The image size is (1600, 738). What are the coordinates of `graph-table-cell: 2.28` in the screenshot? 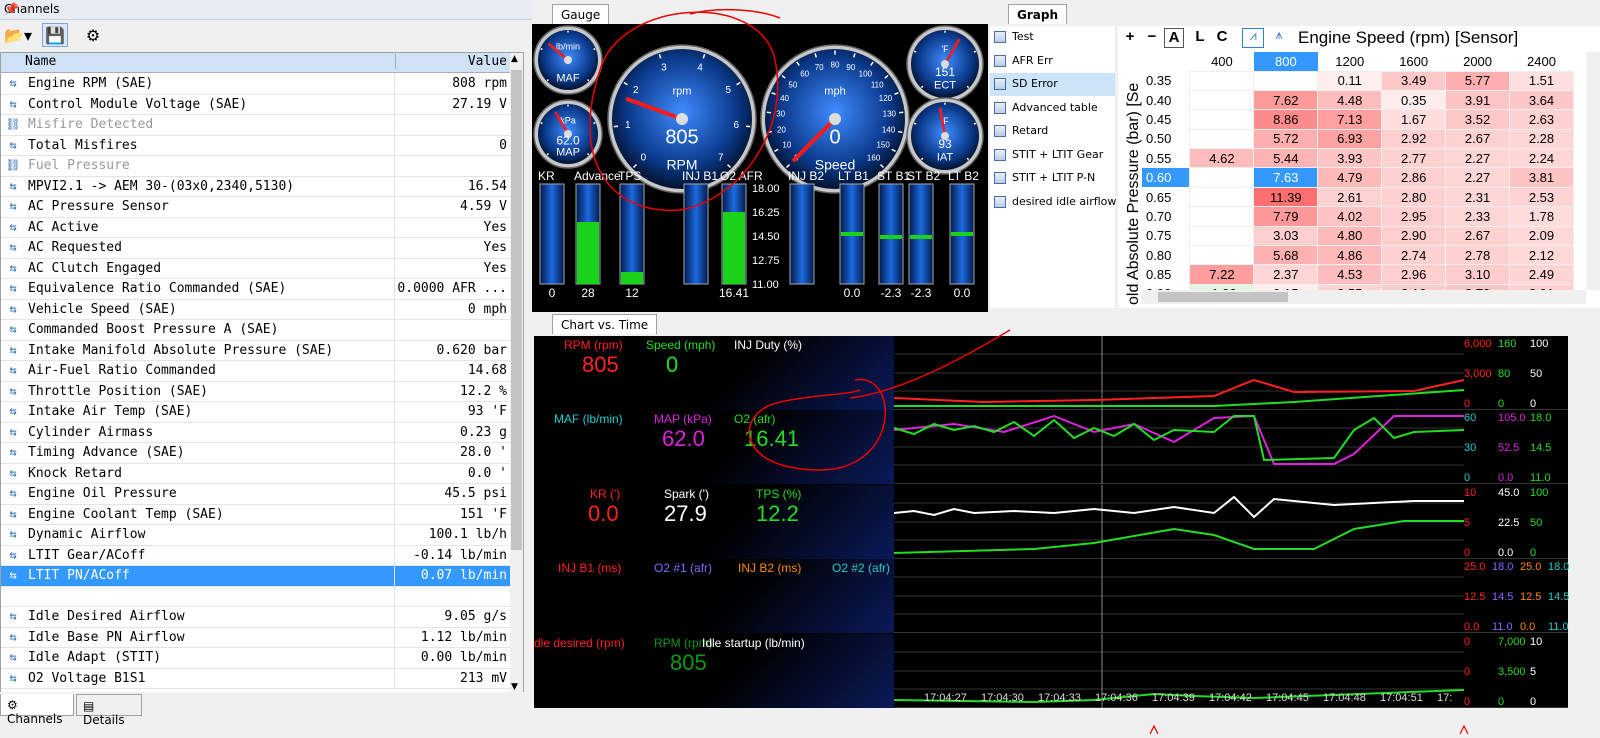 It's located at (1541, 139).